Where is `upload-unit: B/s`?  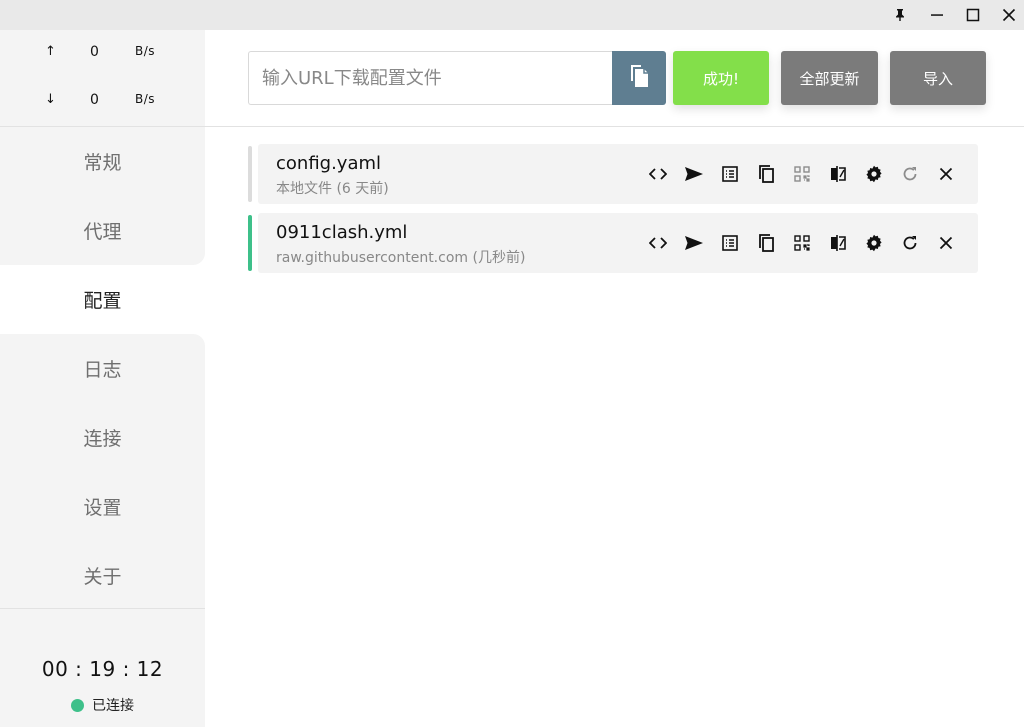 upload-unit: B/s is located at coordinates (145, 51).